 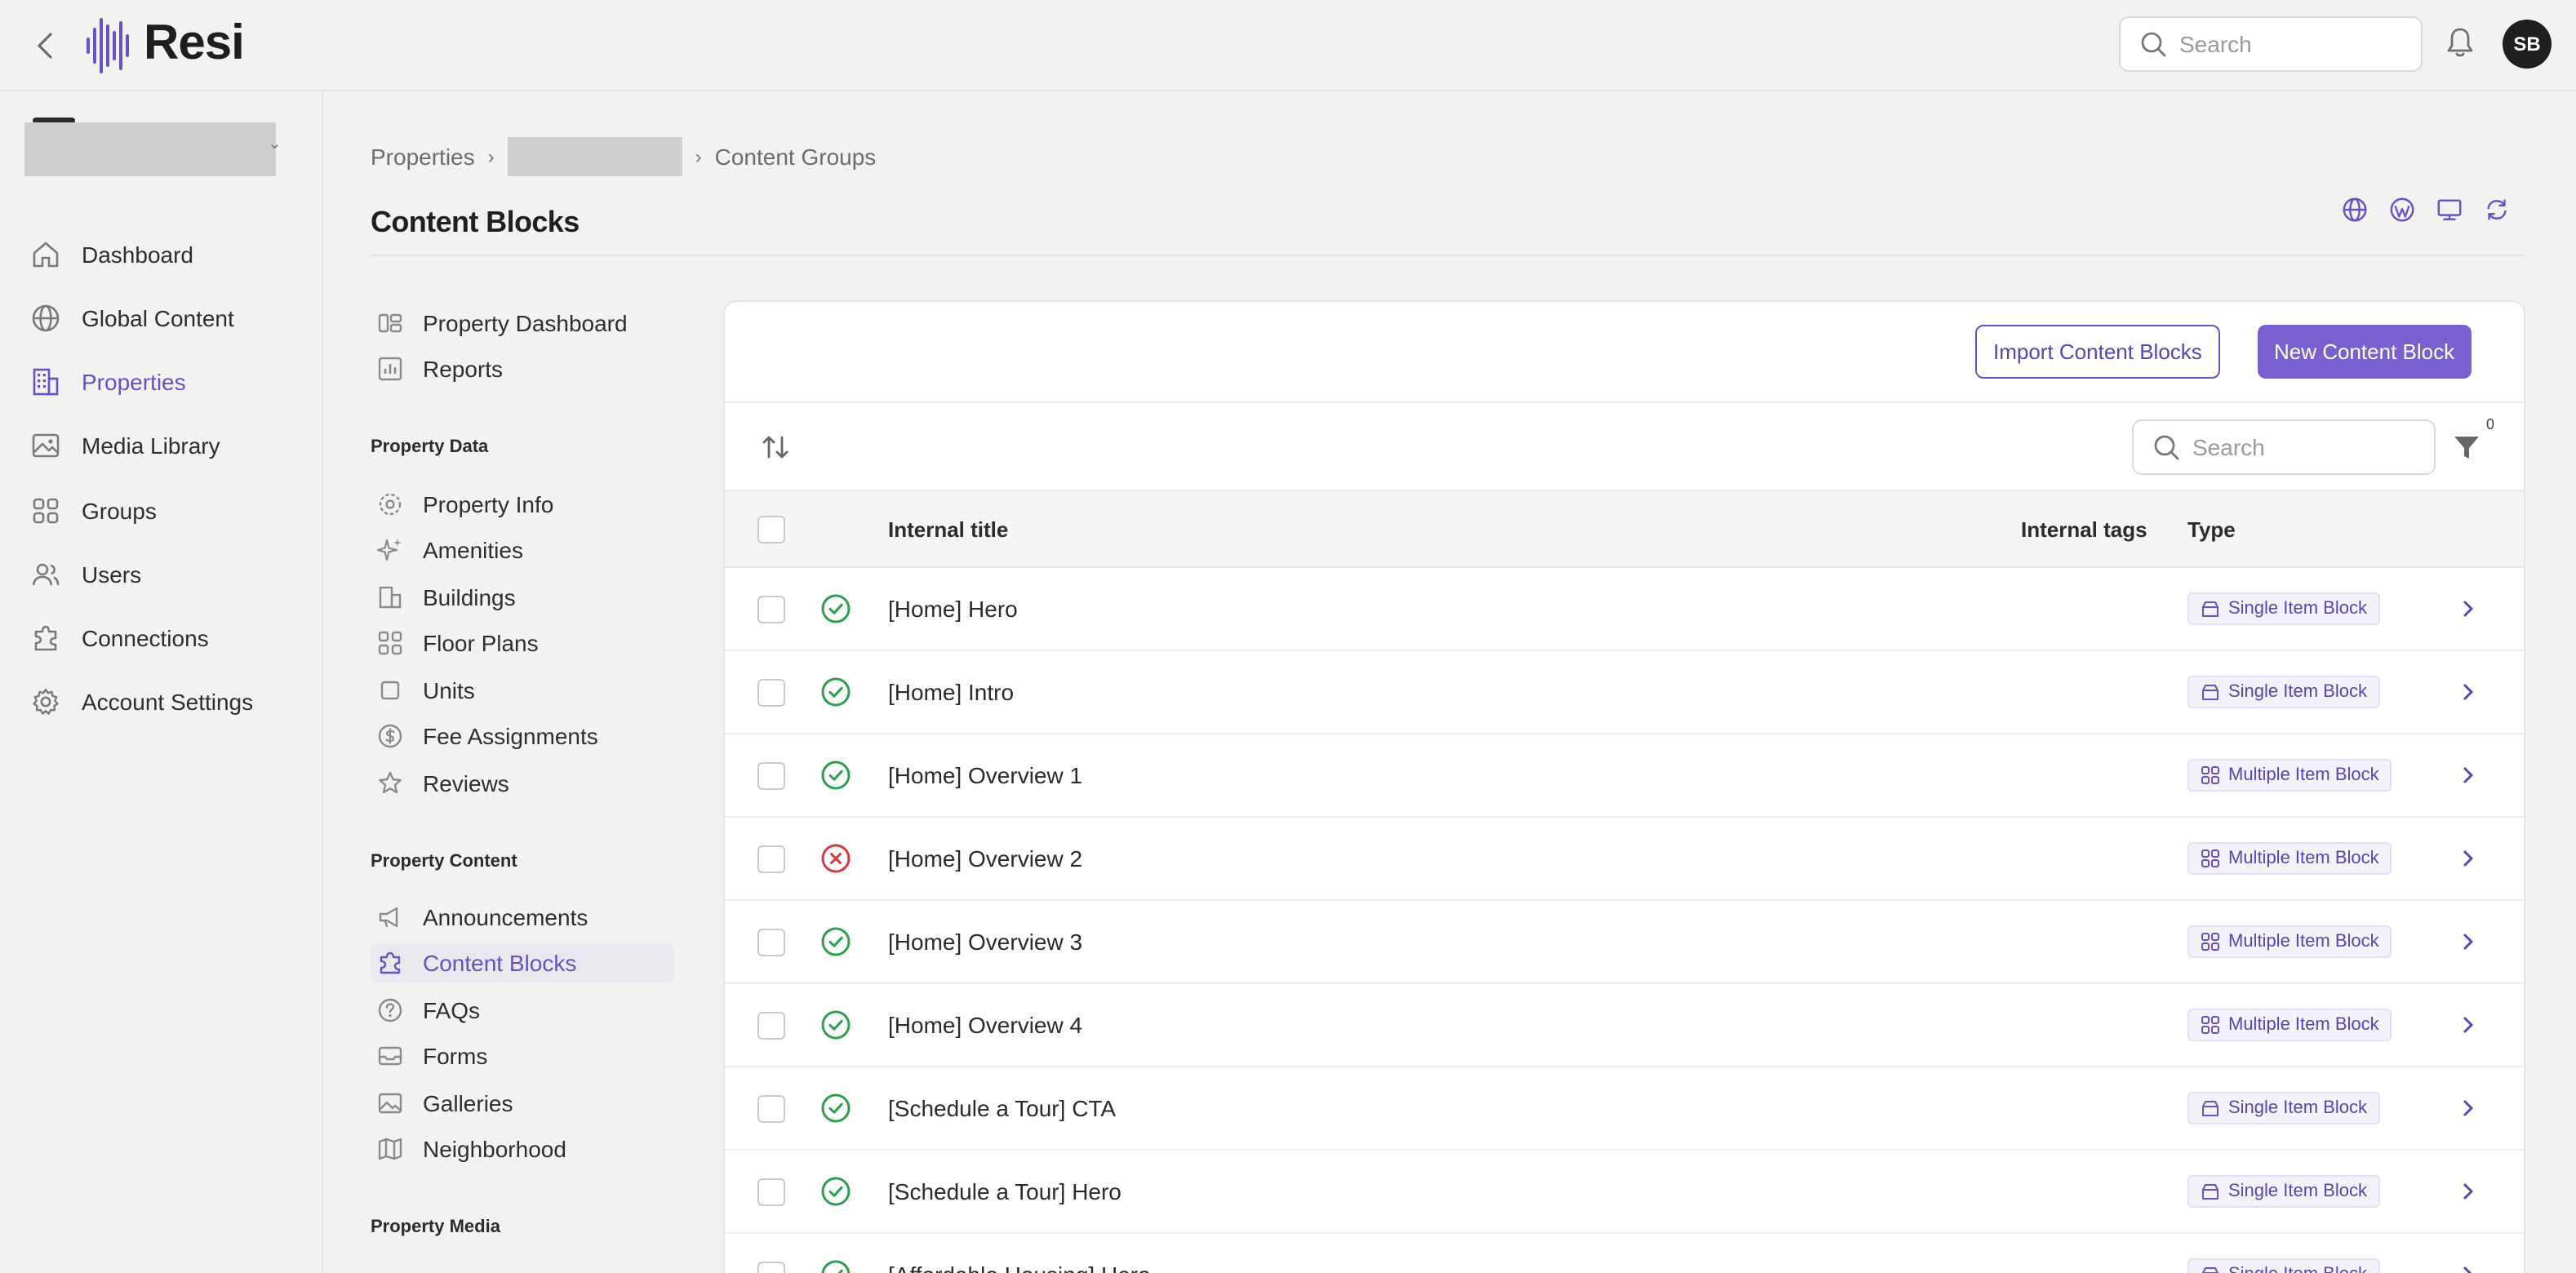 I want to click on table-row: [Home] Intro Single Item Block, so click(x=1624, y=692).